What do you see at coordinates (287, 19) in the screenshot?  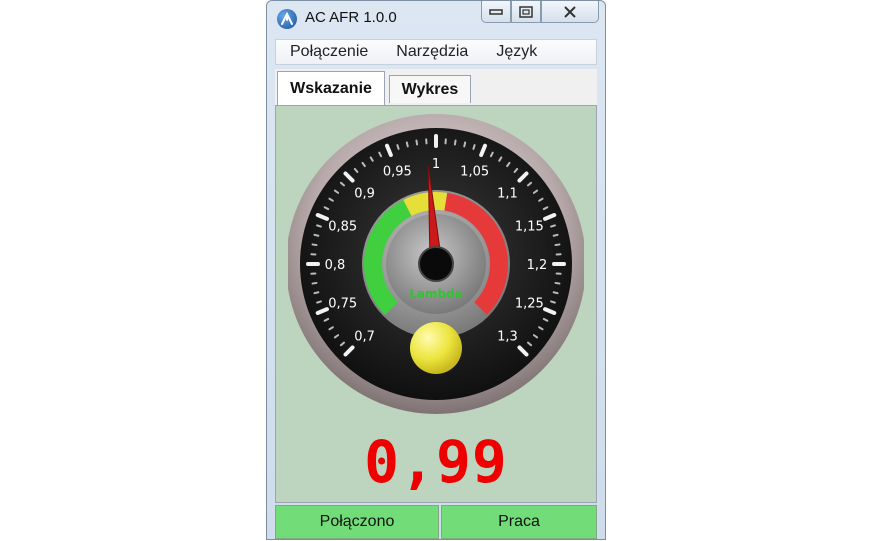 I see `app-logo-icon` at bounding box center [287, 19].